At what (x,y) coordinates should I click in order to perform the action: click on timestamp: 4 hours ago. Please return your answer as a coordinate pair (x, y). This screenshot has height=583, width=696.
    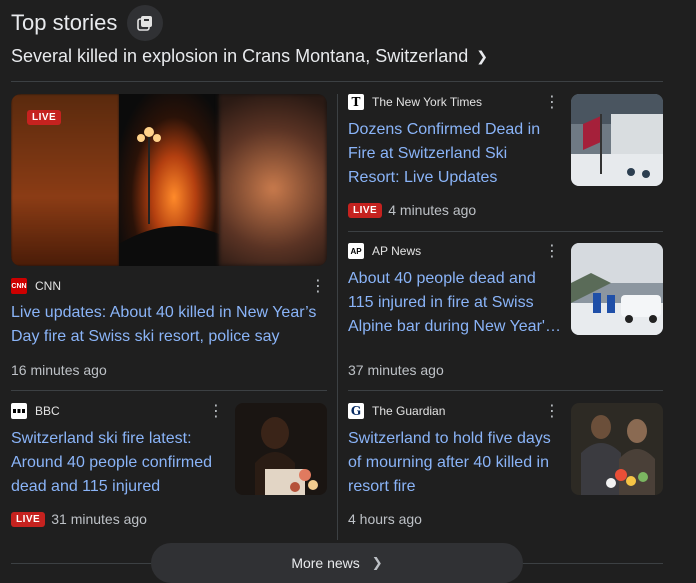
    Looking at the image, I should click on (385, 519).